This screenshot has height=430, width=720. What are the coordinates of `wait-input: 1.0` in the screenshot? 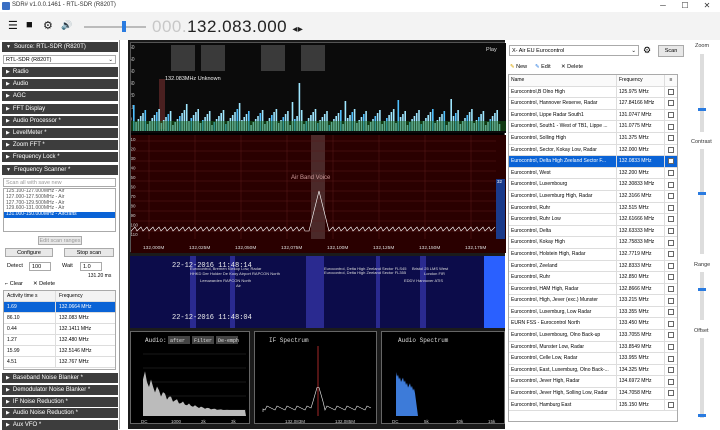 It's located at (91, 266).